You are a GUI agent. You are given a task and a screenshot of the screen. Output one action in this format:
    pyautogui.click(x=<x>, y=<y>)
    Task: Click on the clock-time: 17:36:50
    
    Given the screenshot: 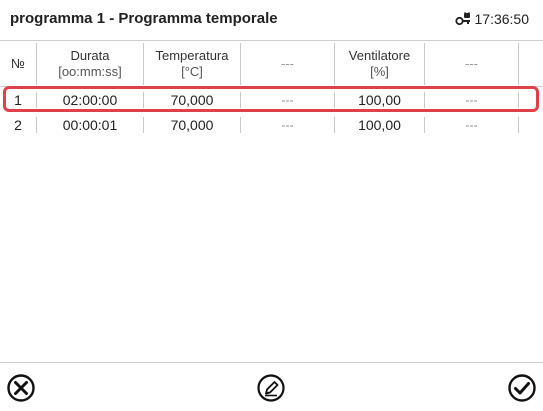 What is the action you would take?
    pyautogui.click(x=502, y=19)
    